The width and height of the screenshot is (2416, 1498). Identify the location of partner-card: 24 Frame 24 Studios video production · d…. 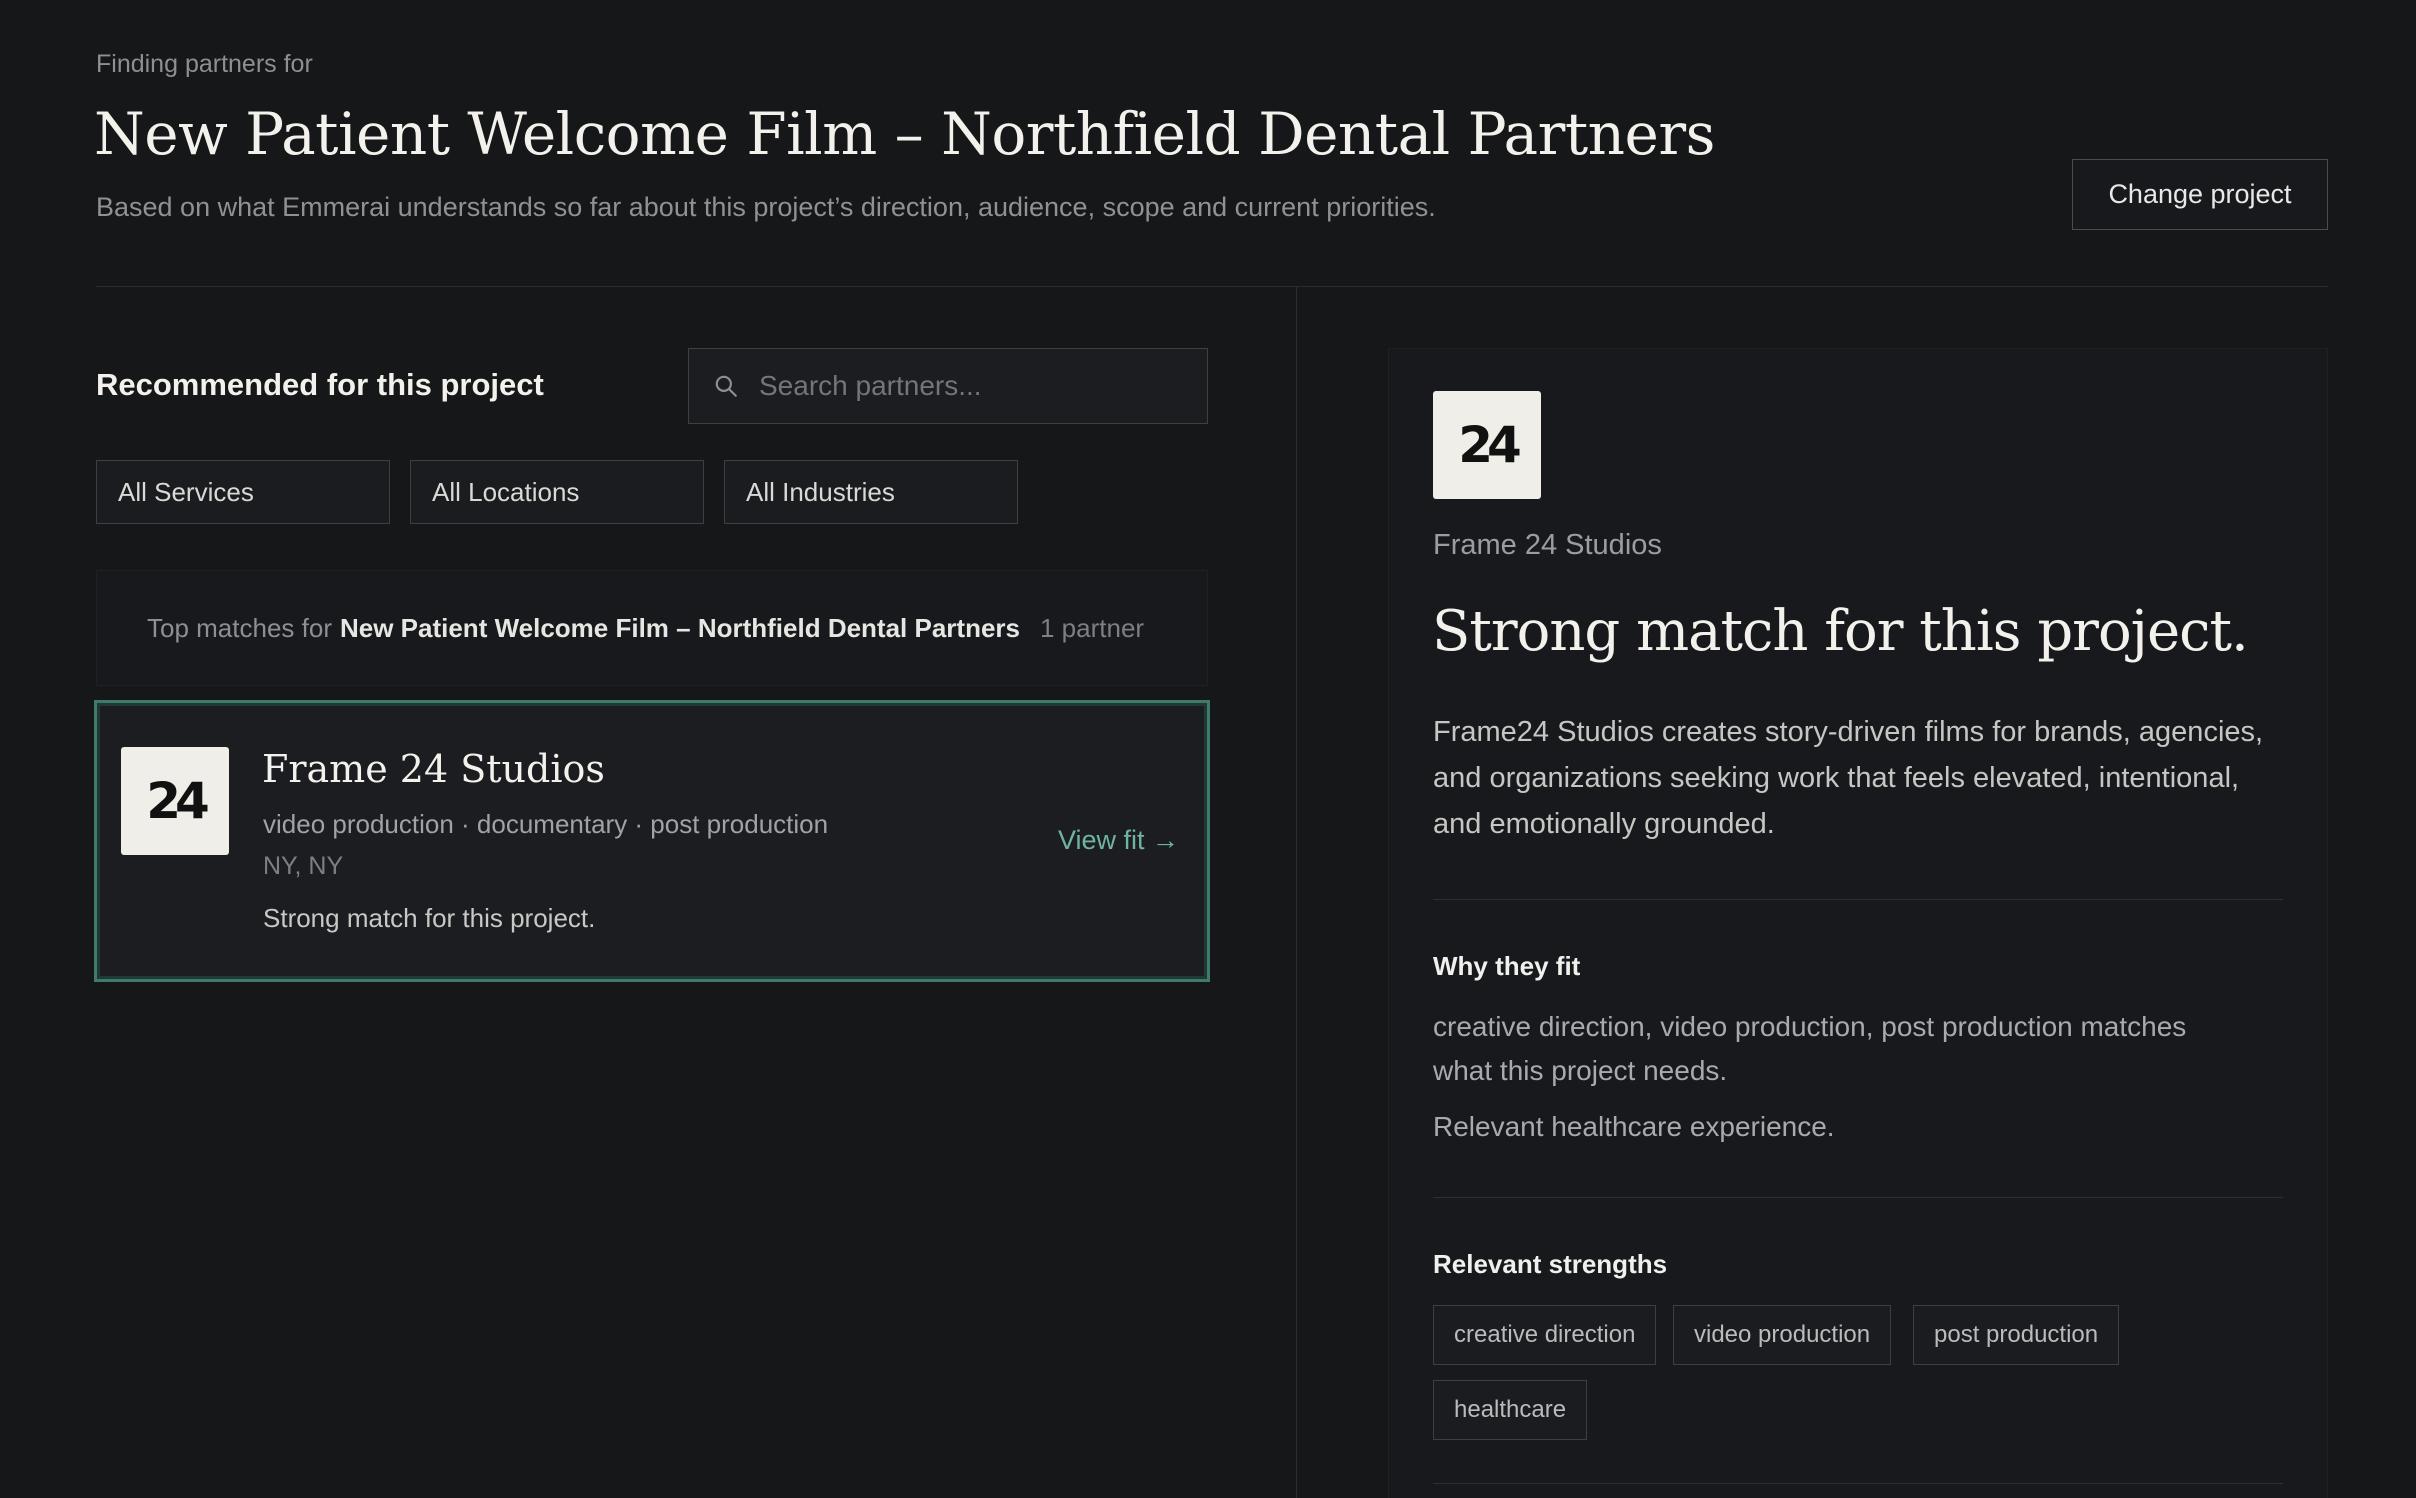
(652, 841).